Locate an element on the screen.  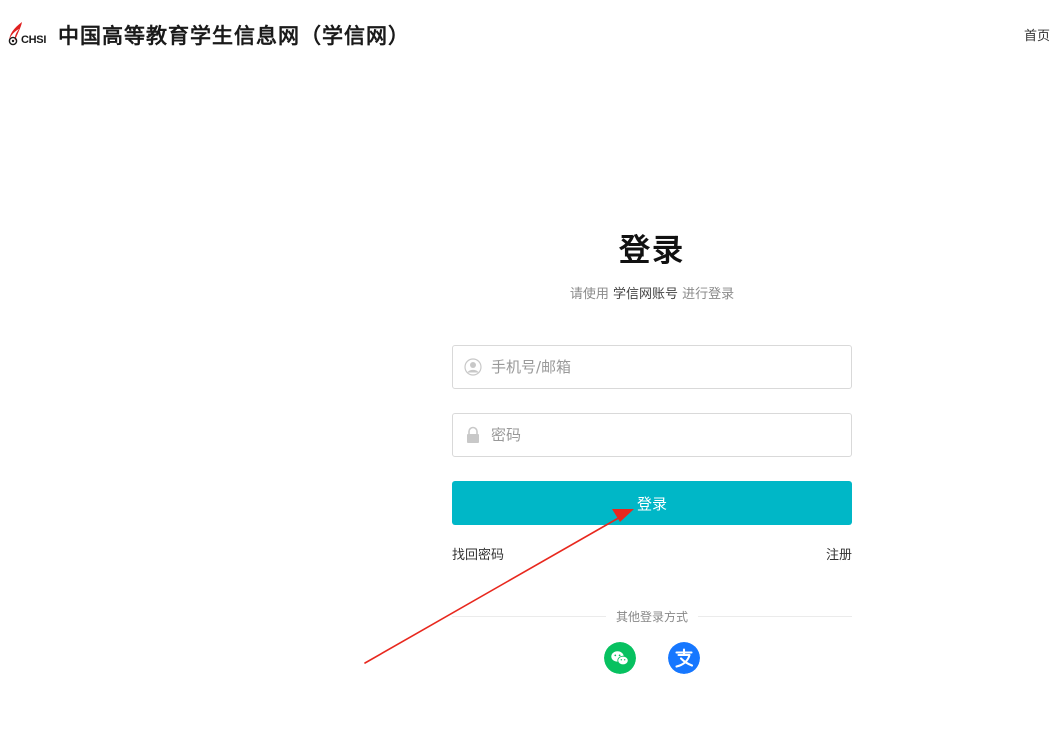
forgot-password-link: 找回密码 is located at coordinates (478, 553).